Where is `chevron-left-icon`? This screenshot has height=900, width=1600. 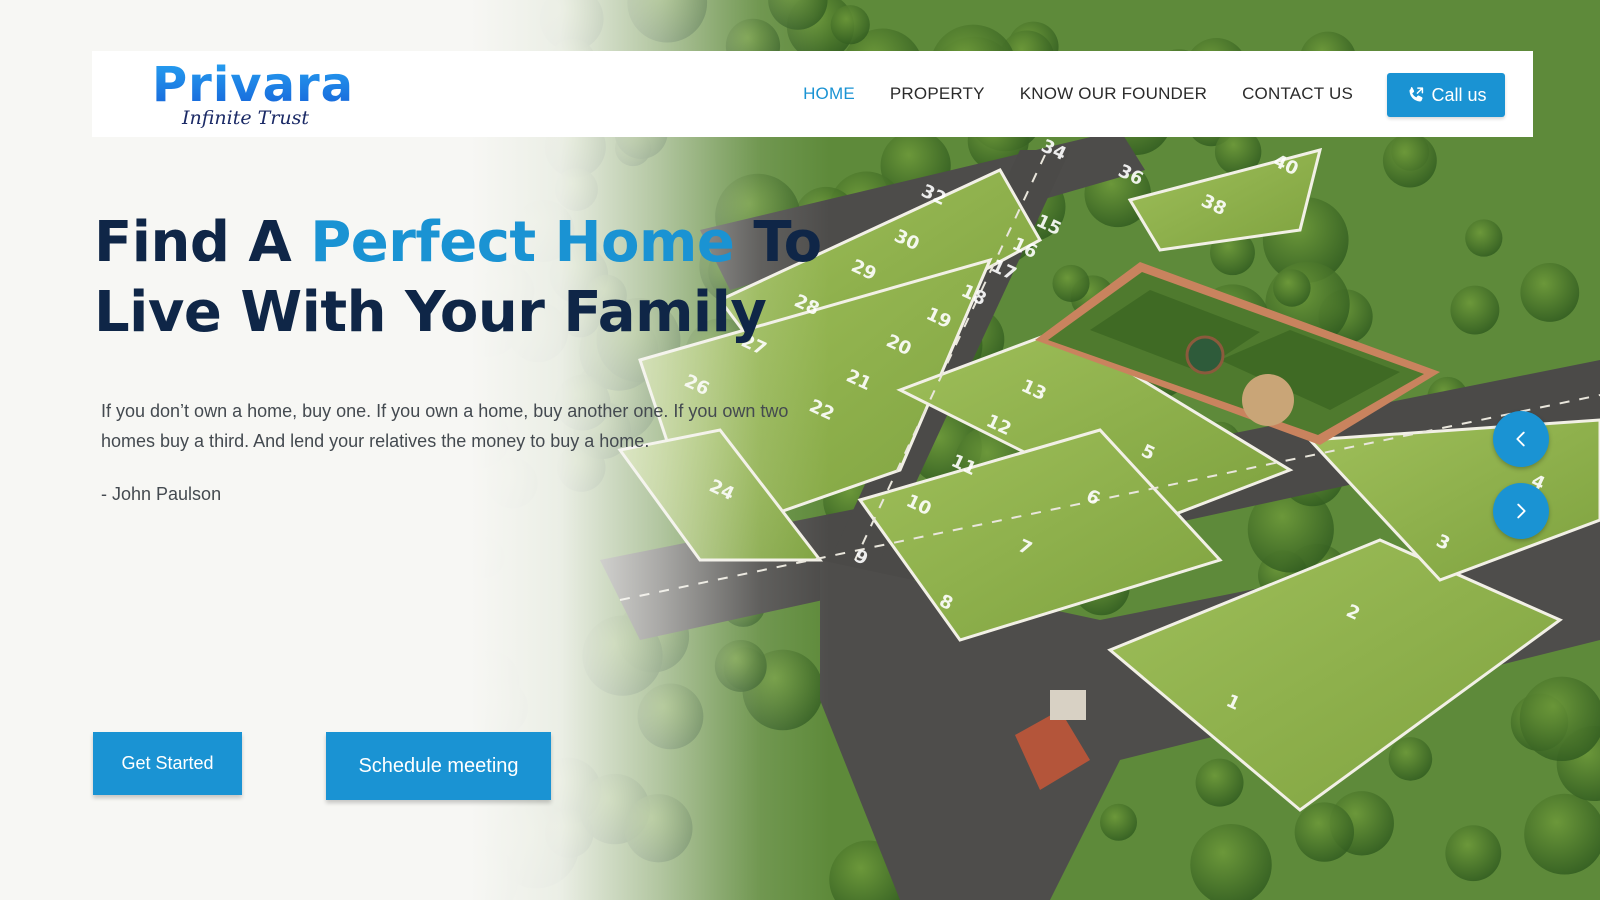
chevron-left-icon is located at coordinates (1520, 439).